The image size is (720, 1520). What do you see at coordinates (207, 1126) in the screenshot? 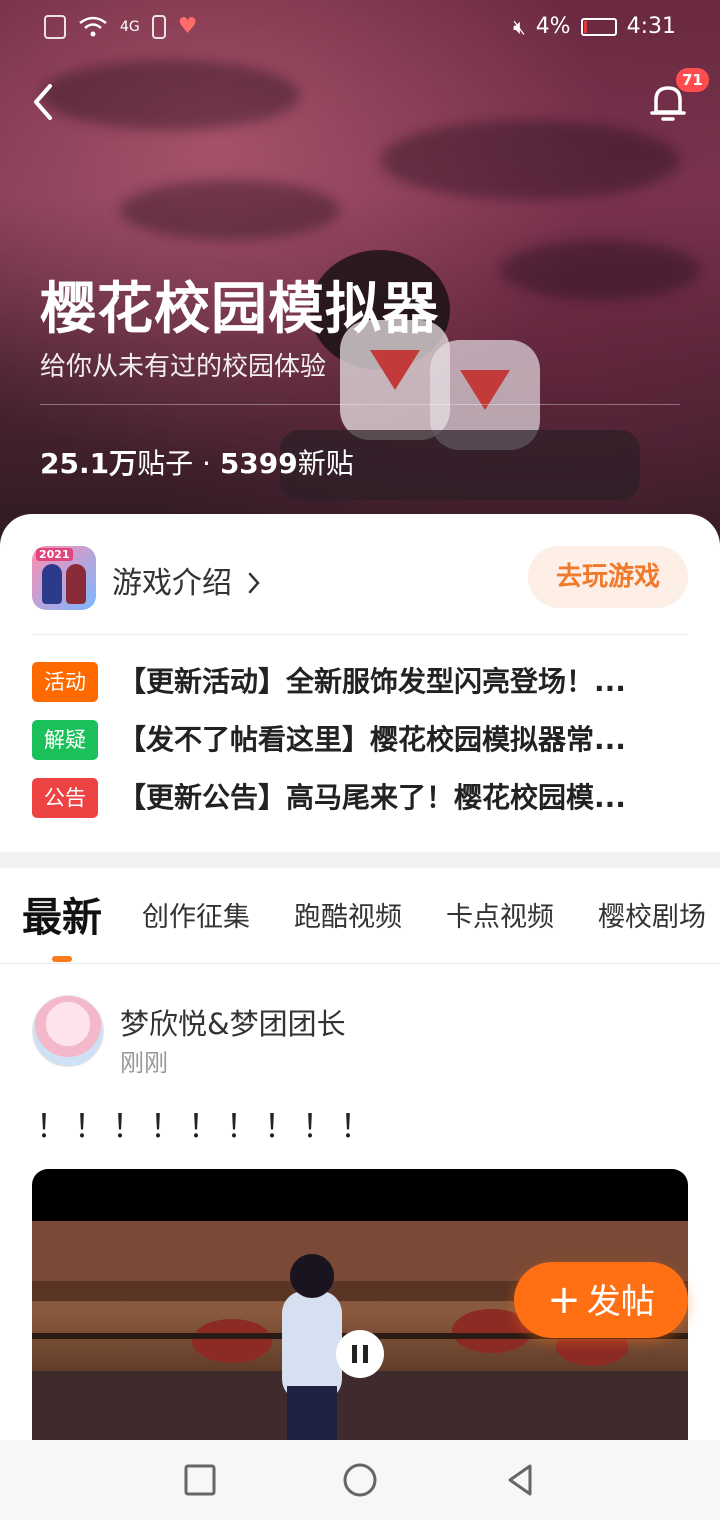
I see `post-text: ！！！！！！！！！` at bounding box center [207, 1126].